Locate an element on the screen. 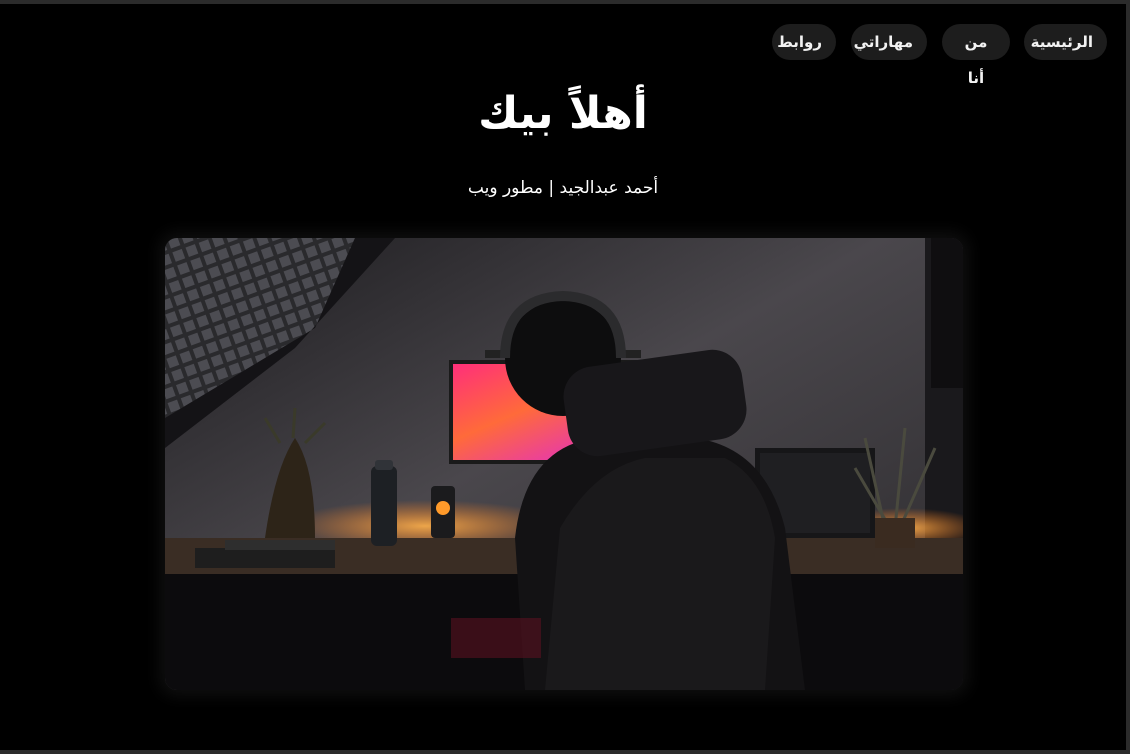 This screenshot has width=1130, height=754. nav-about-button: من أنا is located at coordinates (976, 55).